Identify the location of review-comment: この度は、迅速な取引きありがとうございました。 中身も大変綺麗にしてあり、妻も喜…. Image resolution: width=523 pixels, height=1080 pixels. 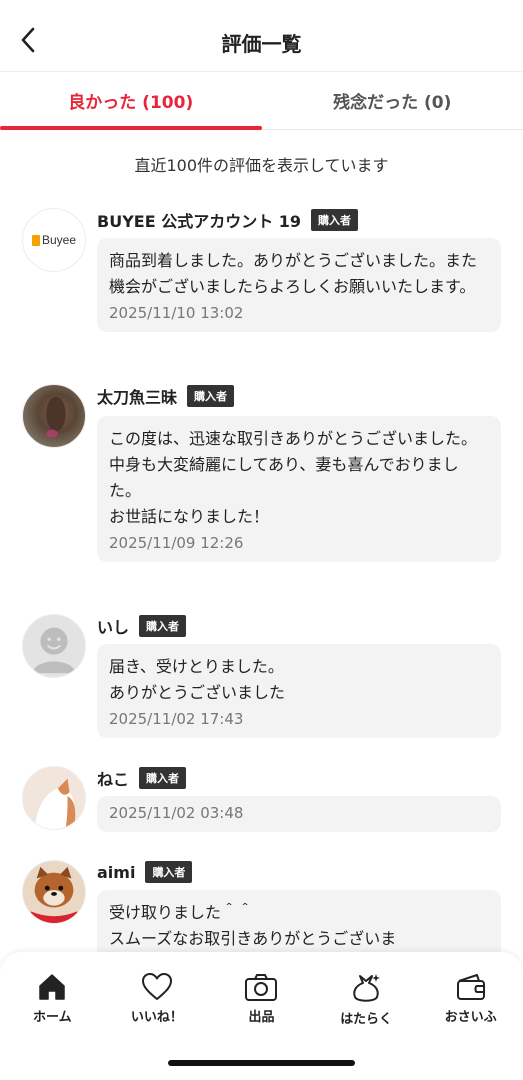
(293, 477).